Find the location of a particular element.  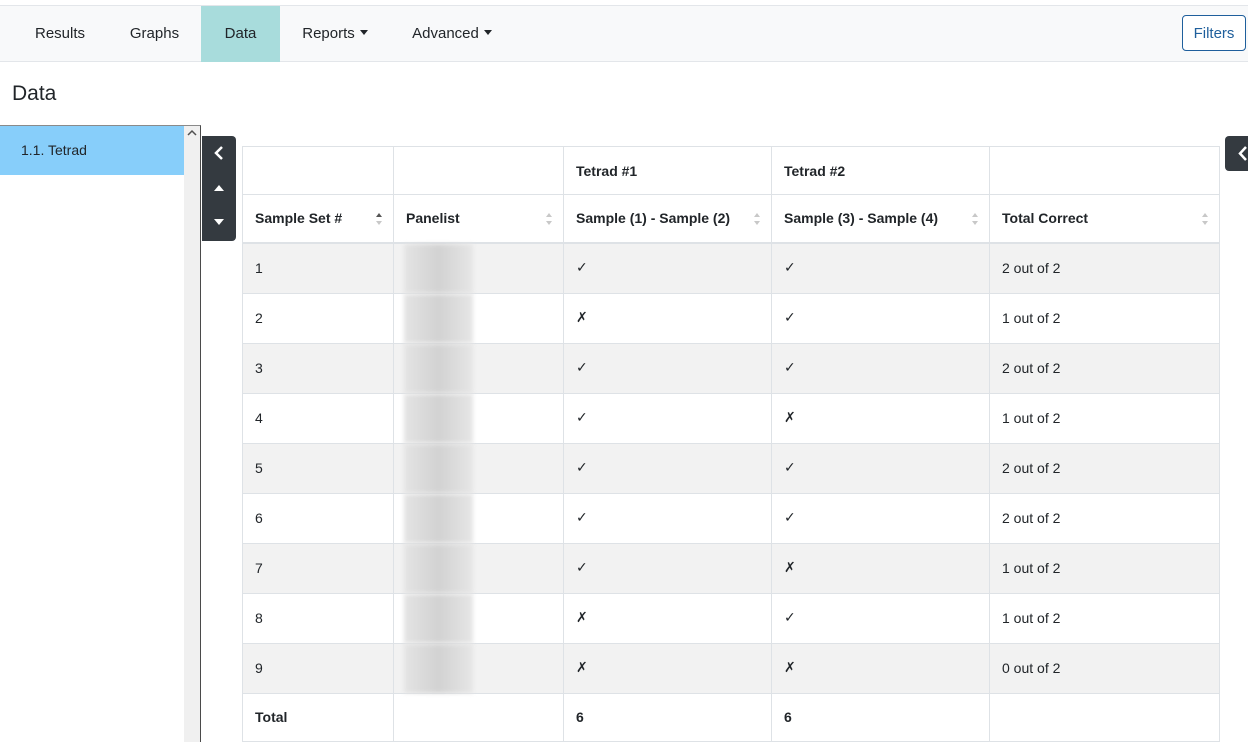

tab-graphs: Graphs is located at coordinates (154, 34).